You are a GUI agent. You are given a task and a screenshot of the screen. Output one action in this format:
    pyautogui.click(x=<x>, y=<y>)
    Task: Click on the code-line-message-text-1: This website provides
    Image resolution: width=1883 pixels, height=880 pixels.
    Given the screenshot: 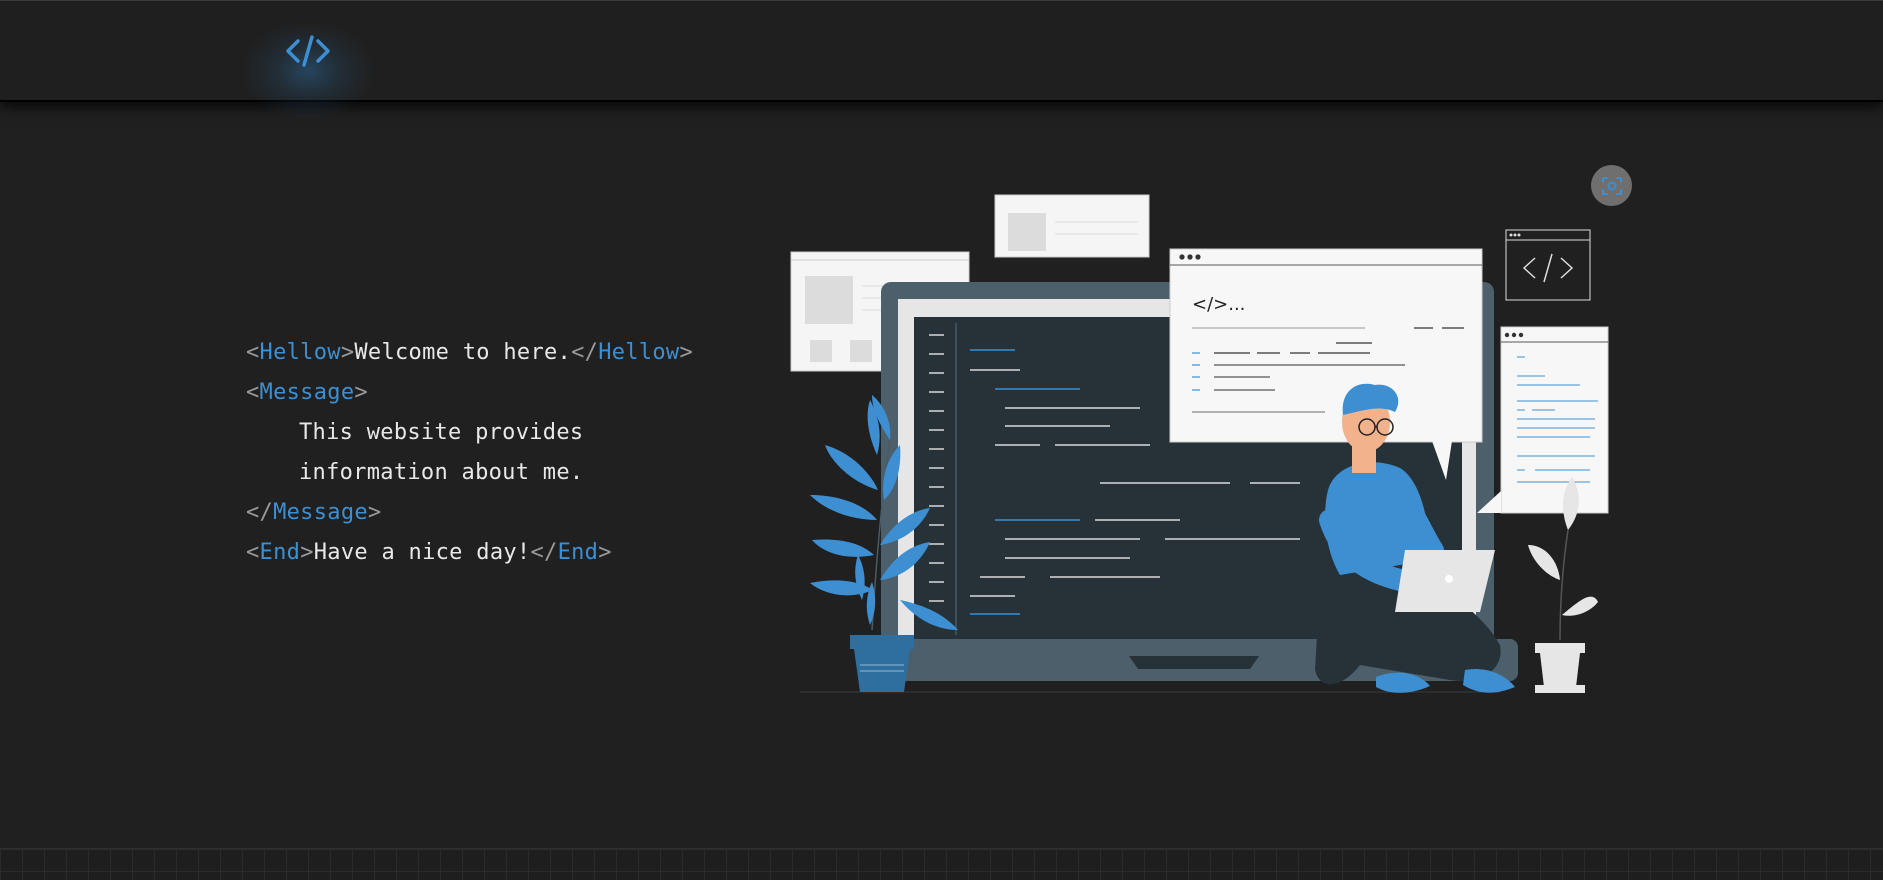 What is the action you would take?
    pyautogui.click(x=469, y=433)
    